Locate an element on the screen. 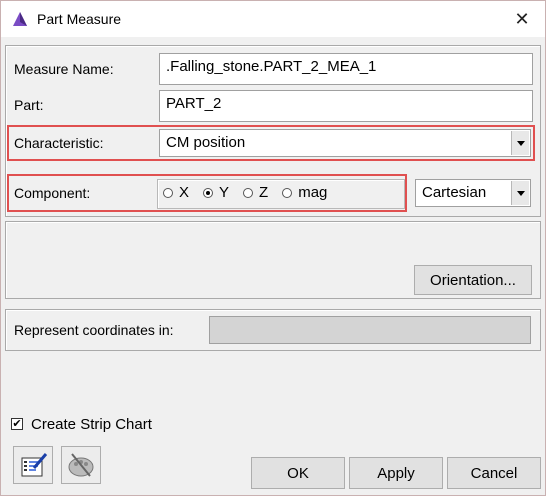  radio-mag-label: mag is located at coordinates (313, 192).